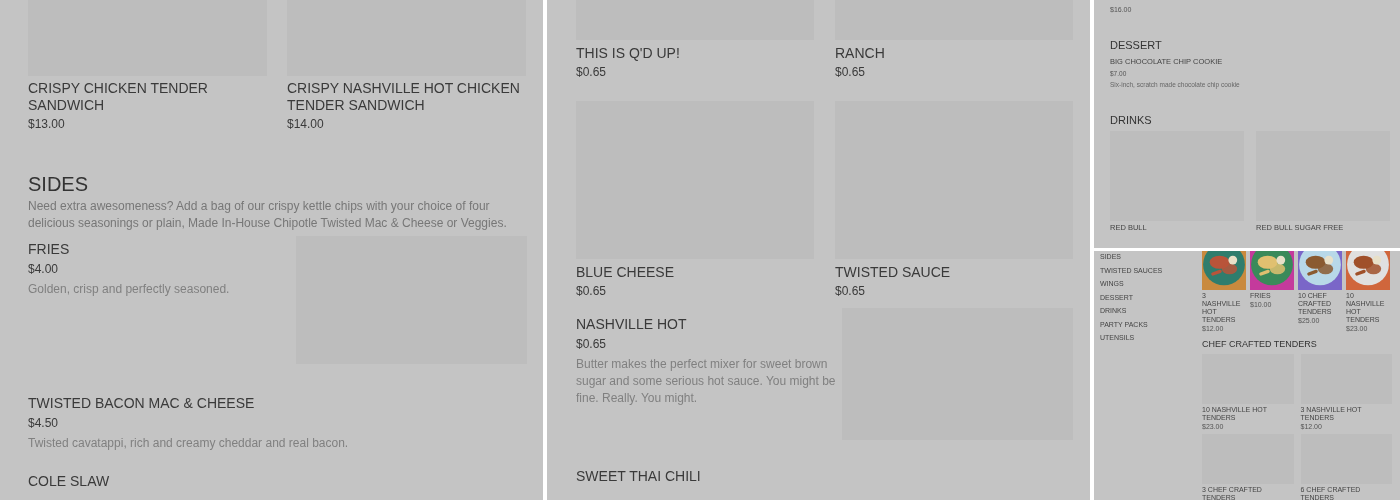 Image resolution: width=1400 pixels, height=500 pixels. Describe the element at coordinates (860, 53) in the screenshot. I see `item-name: RANCH` at that location.